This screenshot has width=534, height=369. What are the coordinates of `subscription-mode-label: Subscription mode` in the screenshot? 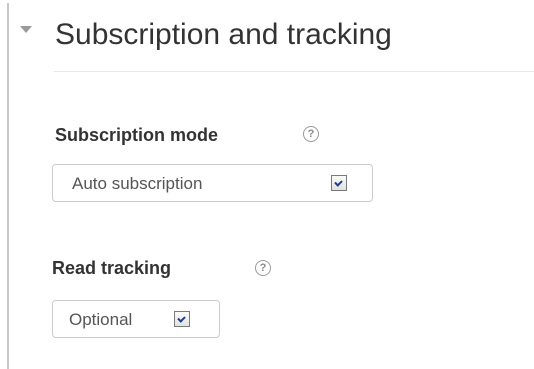 It's located at (137, 135).